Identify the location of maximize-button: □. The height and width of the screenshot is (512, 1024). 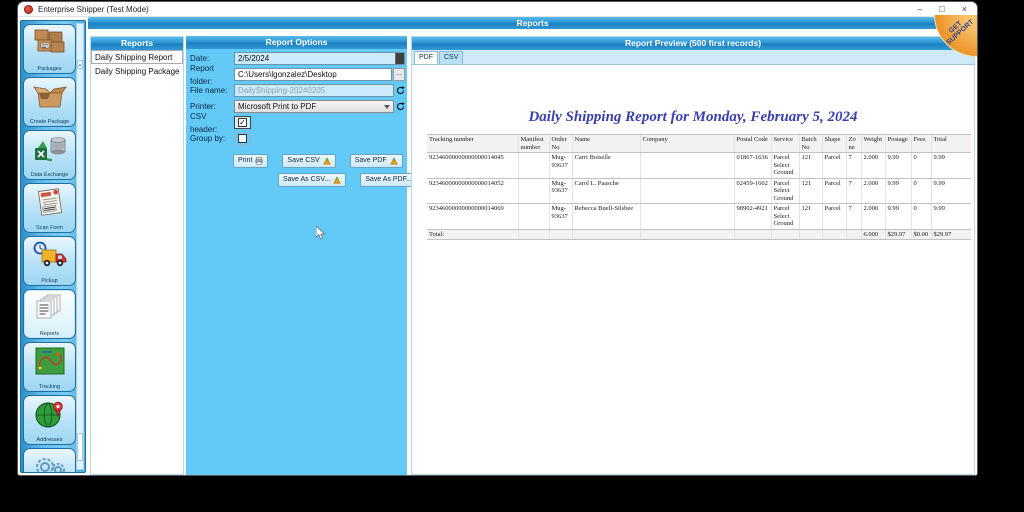
(941, 9).